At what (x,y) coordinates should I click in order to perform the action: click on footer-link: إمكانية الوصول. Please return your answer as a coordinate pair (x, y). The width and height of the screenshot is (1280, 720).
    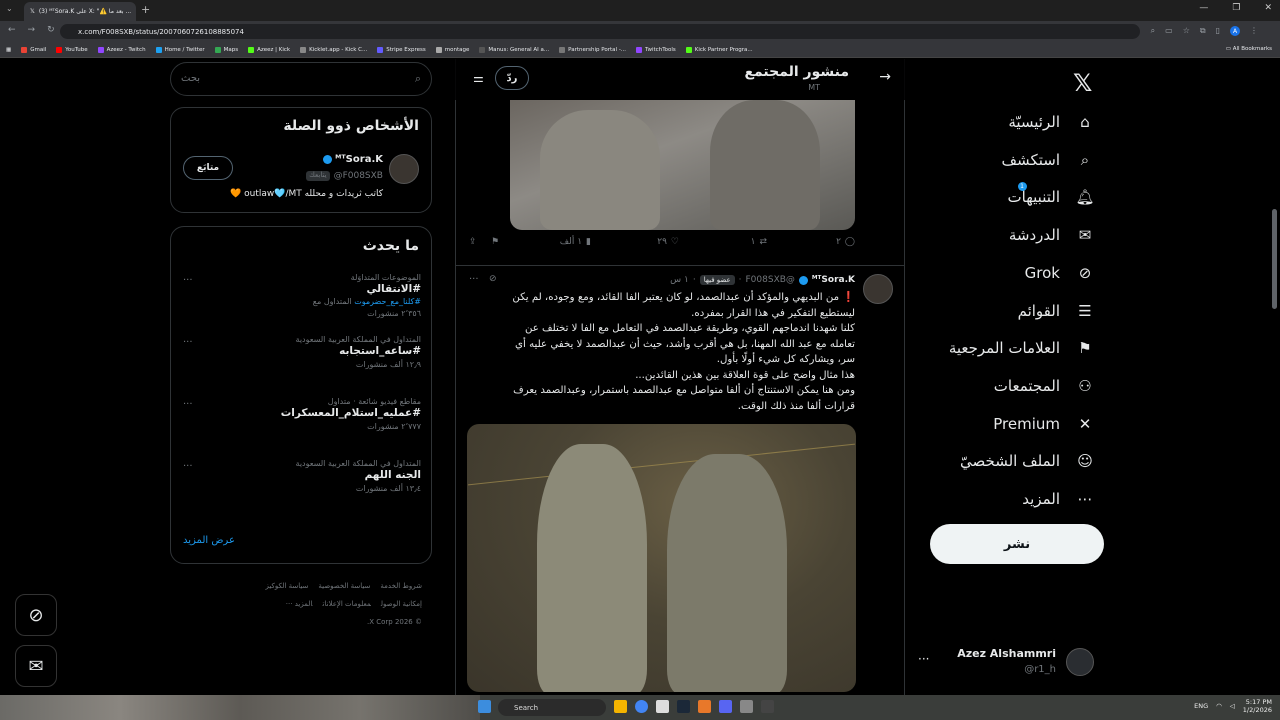
    Looking at the image, I should click on (401, 604).